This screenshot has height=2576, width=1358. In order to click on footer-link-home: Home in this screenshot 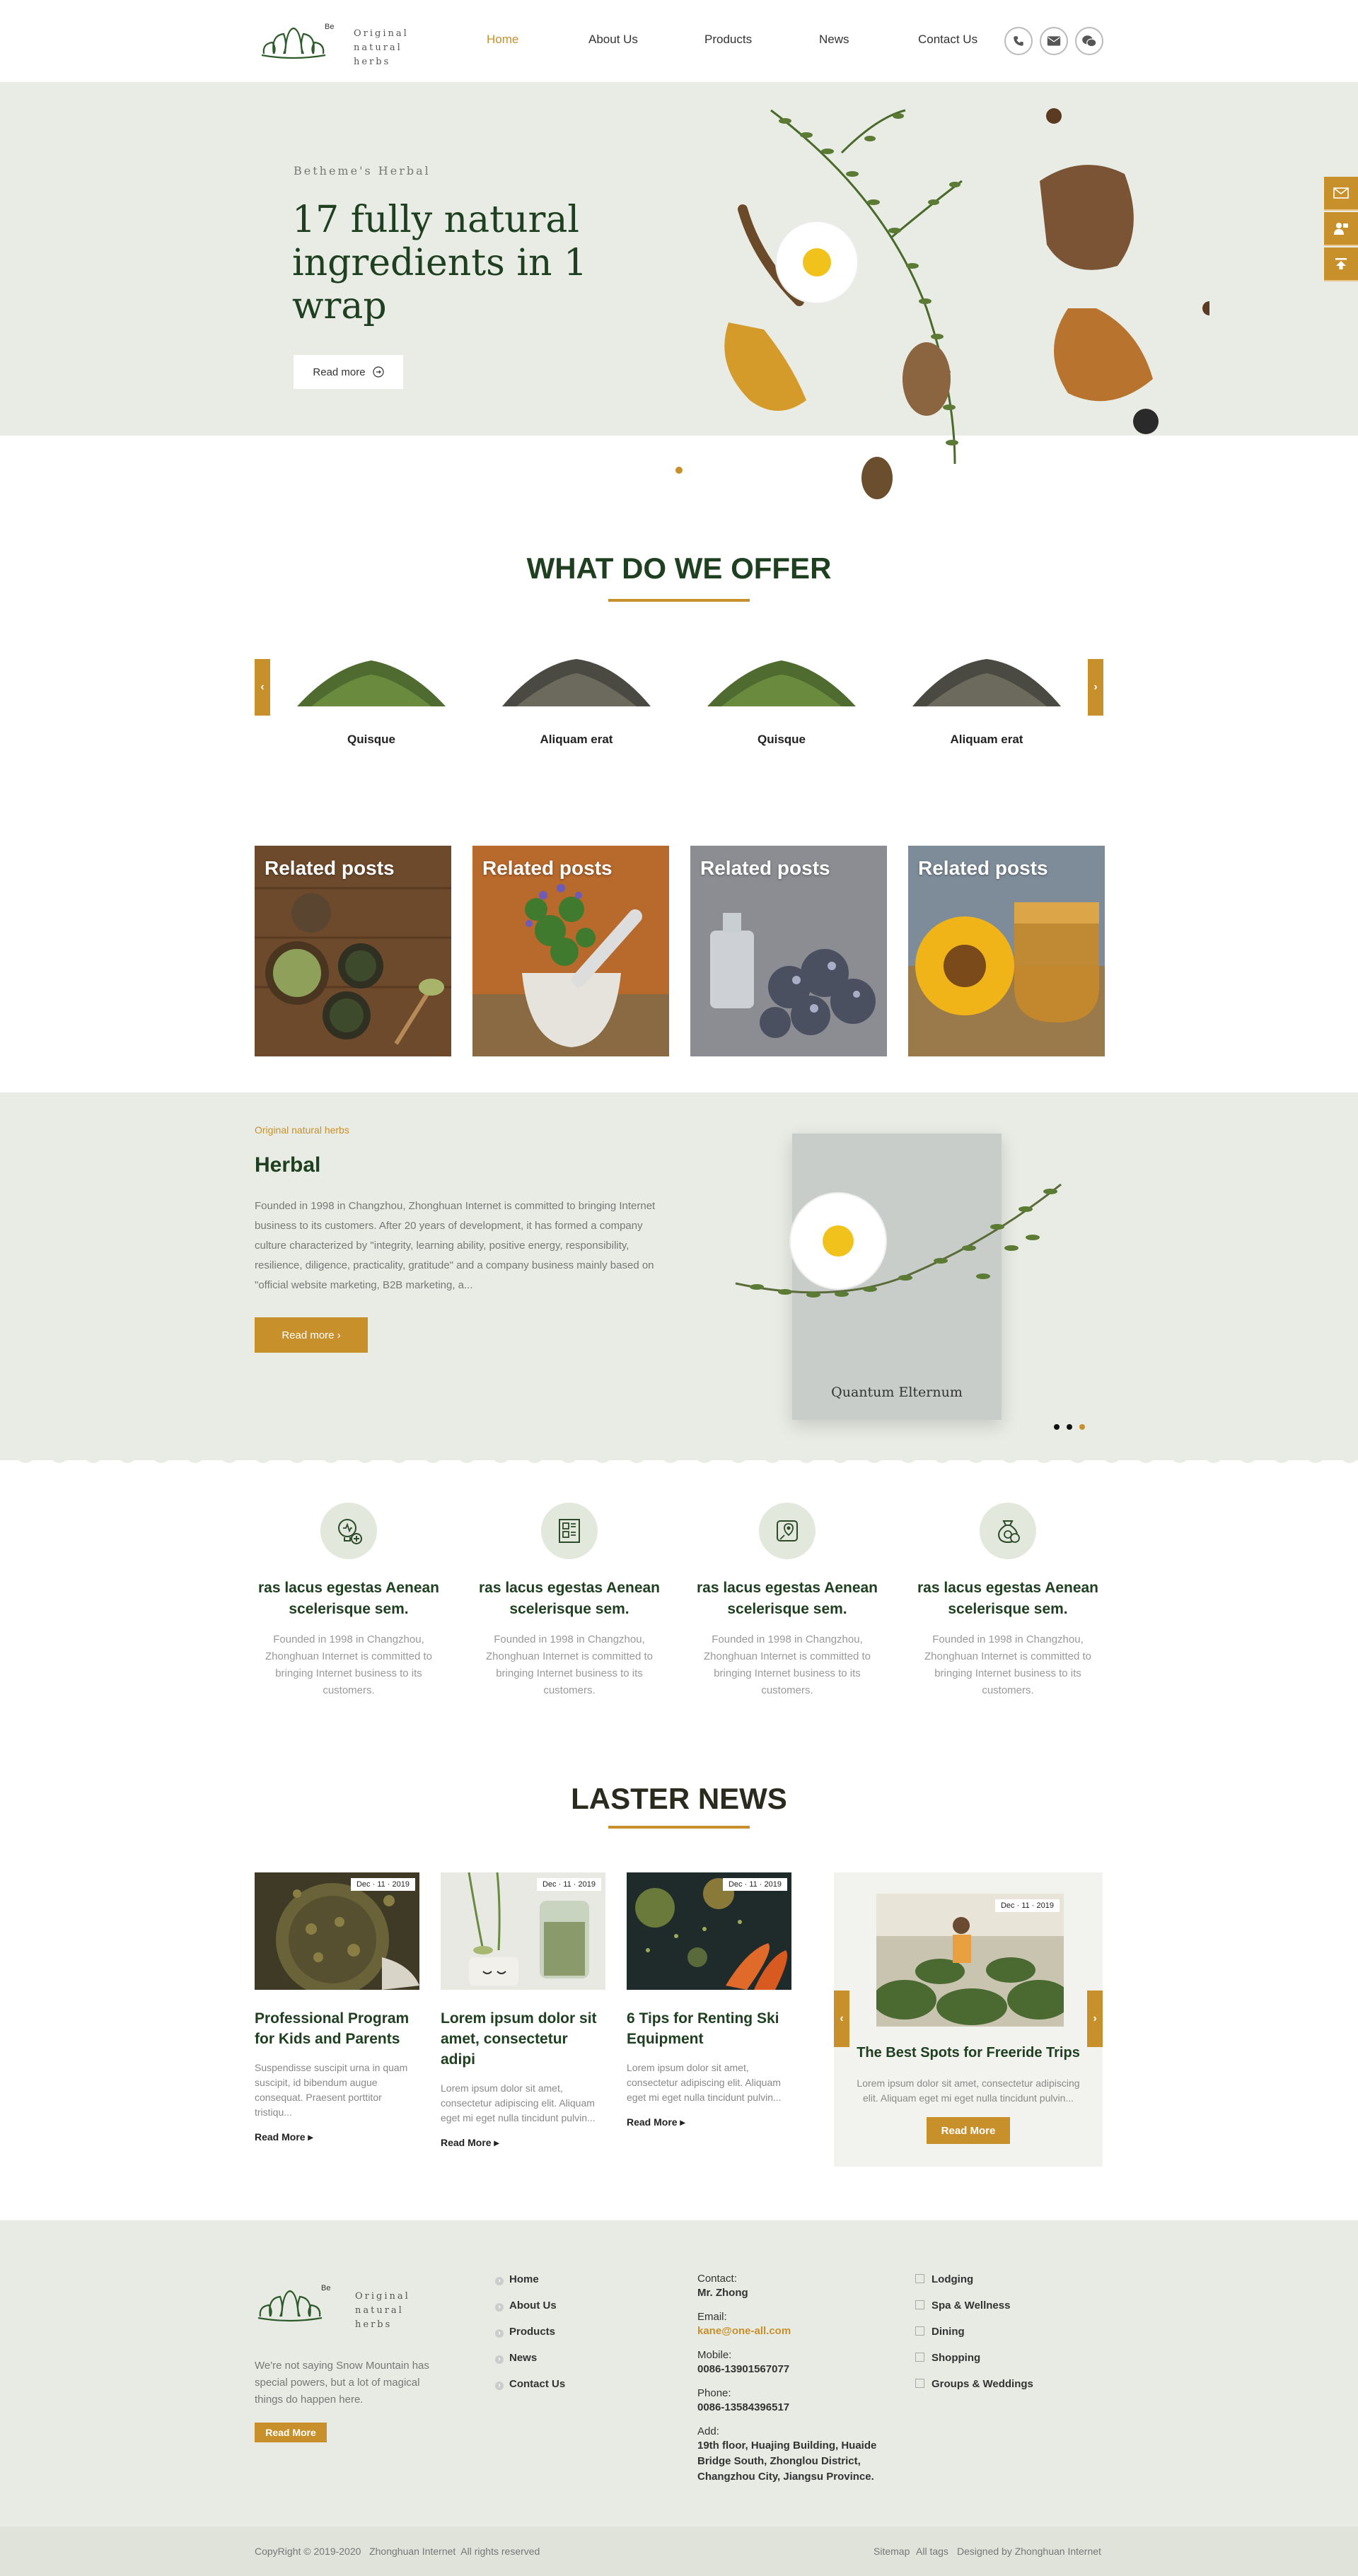, I will do `click(517, 2279)`.